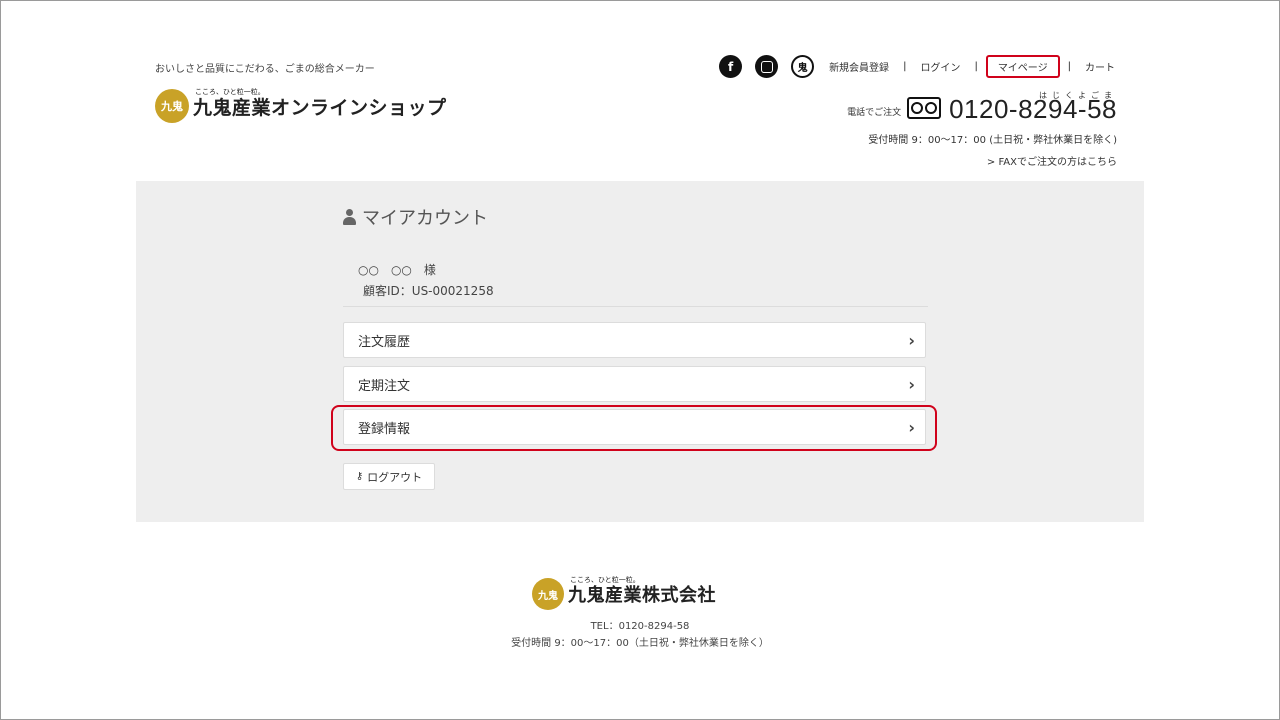 Image resolution: width=1280 pixels, height=720 pixels. I want to click on page-title: マイアカウント, so click(415, 217).